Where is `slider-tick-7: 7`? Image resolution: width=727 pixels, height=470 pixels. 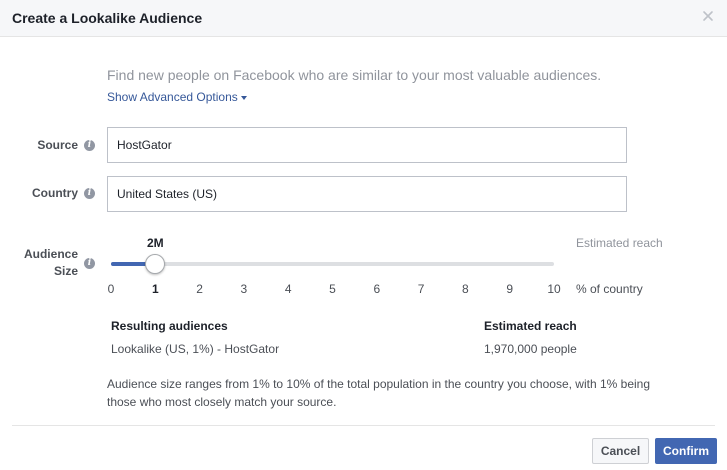 slider-tick-7: 7 is located at coordinates (421, 289).